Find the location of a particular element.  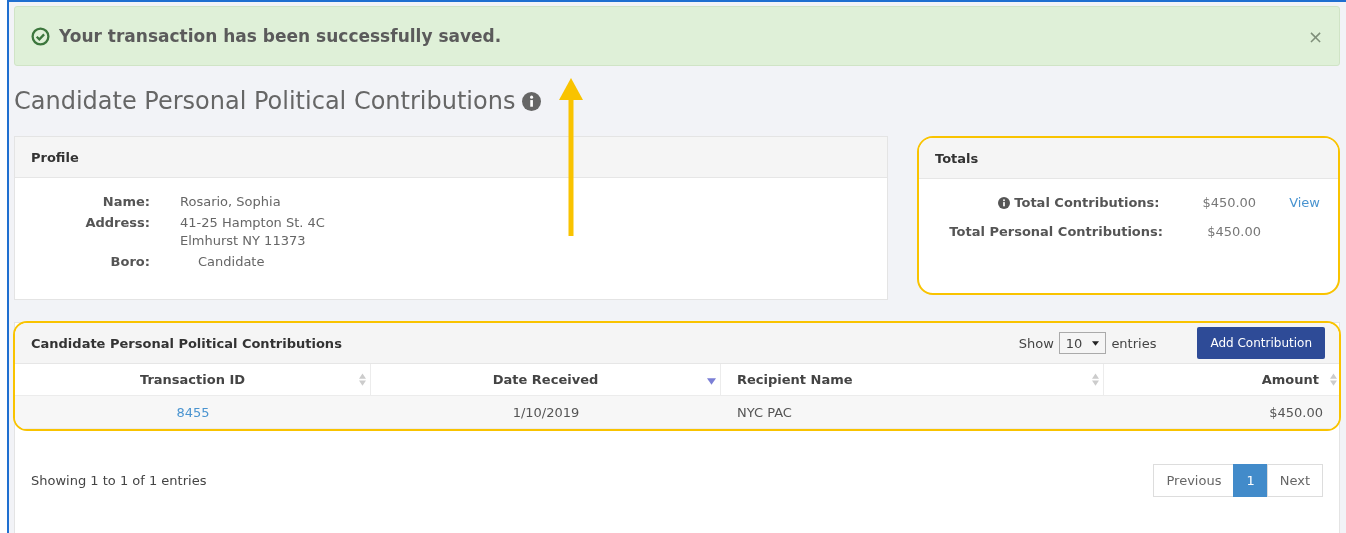

column-header: Recipient Name is located at coordinates (795, 379).